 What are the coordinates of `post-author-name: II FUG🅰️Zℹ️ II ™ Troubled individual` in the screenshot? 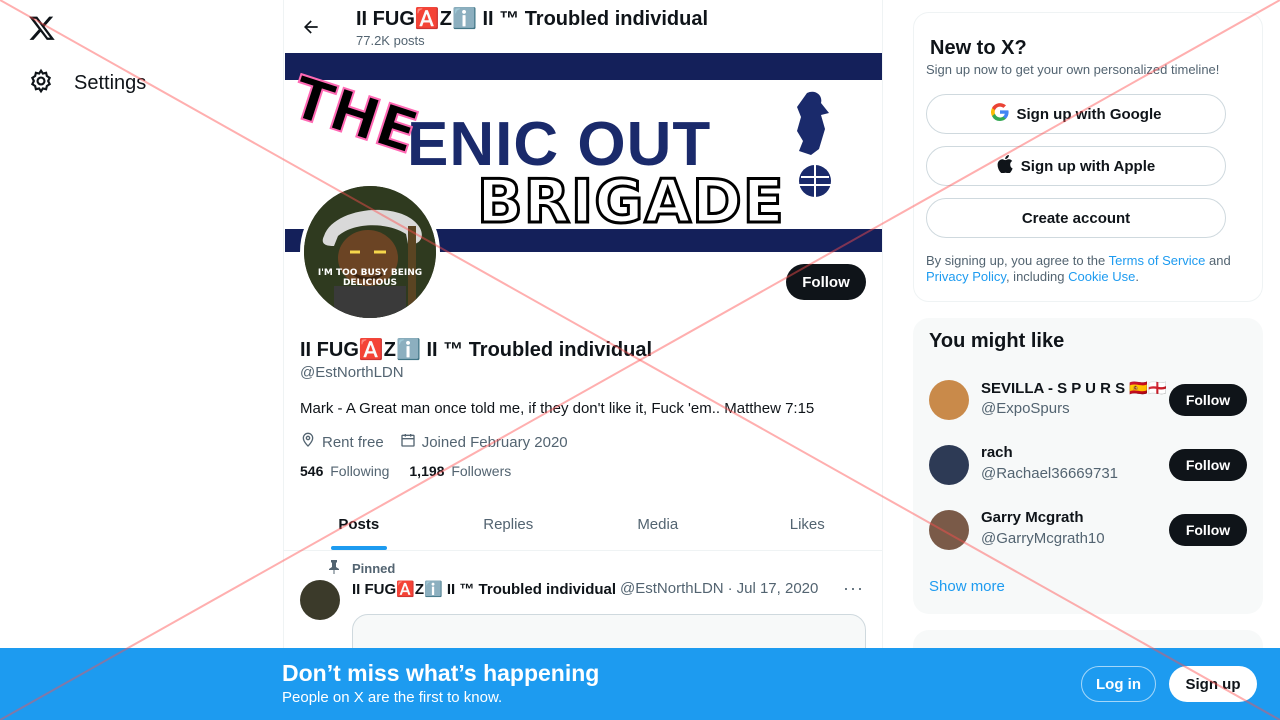 It's located at (484, 589).